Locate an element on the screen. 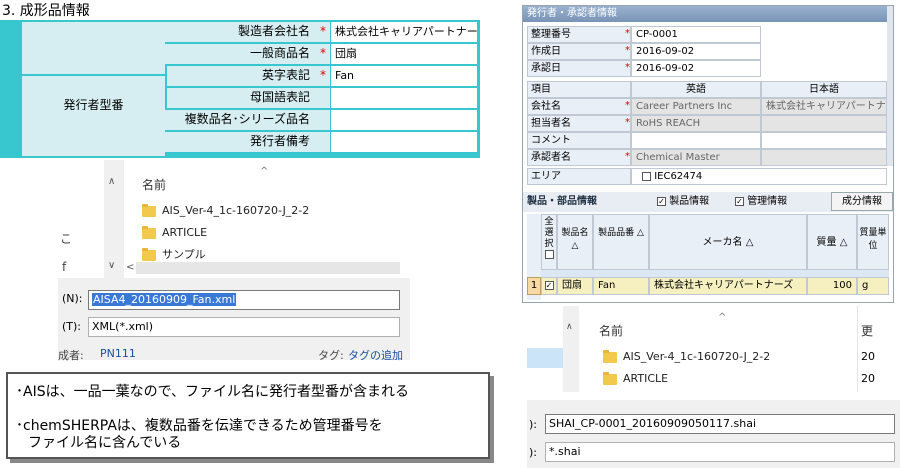 The width and height of the screenshot is (900, 468). col-english: 英語 is located at coordinates (696, 89).